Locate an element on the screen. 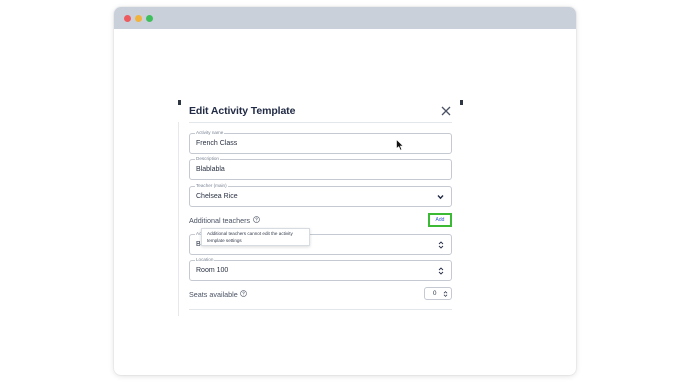 This screenshot has height=387, width=688. close-icon is located at coordinates (446, 111).